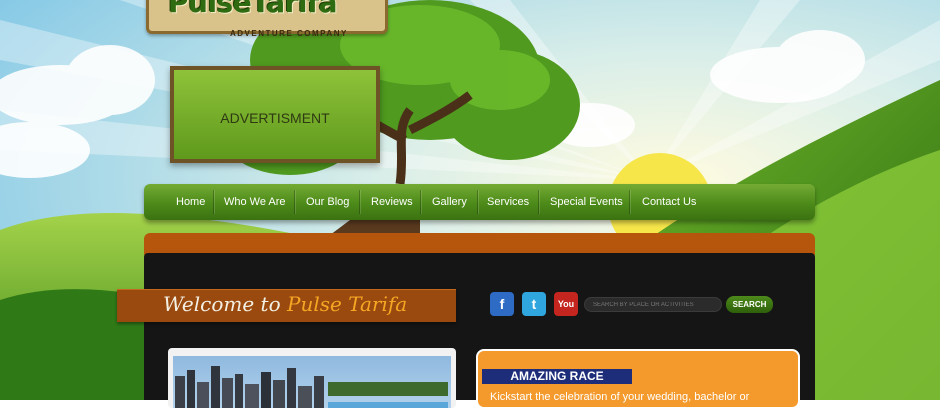  I want to click on advertisement-label: ADVERTISMENT, so click(275, 118).